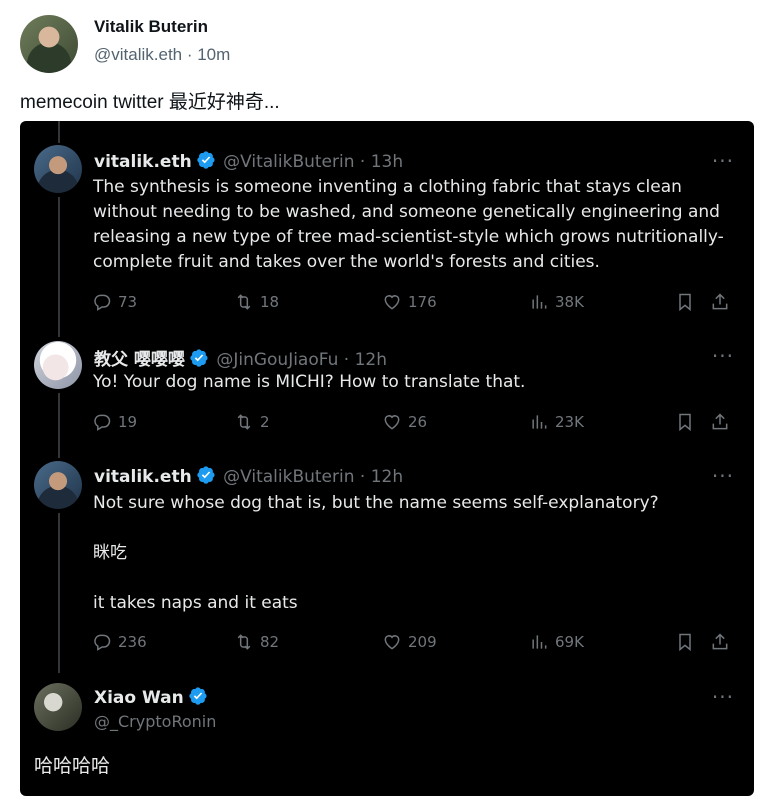 This screenshot has height=796, width=769. Describe the element at coordinates (422, 302) in the screenshot. I see `like-count: 176` at that location.